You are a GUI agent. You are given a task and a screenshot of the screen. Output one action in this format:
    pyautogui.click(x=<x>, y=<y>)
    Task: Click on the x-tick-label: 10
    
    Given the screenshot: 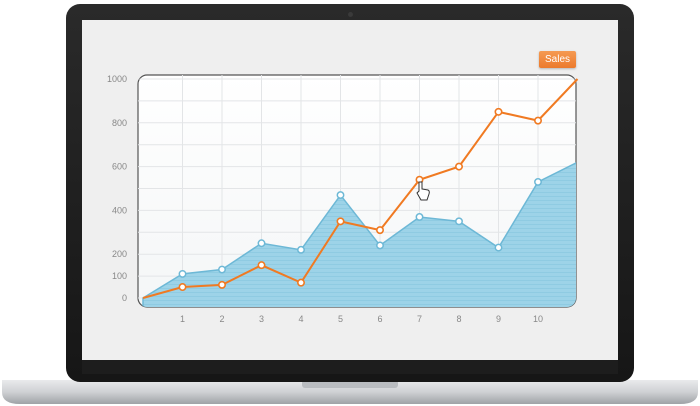 What is the action you would take?
    pyautogui.click(x=538, y=319)
    